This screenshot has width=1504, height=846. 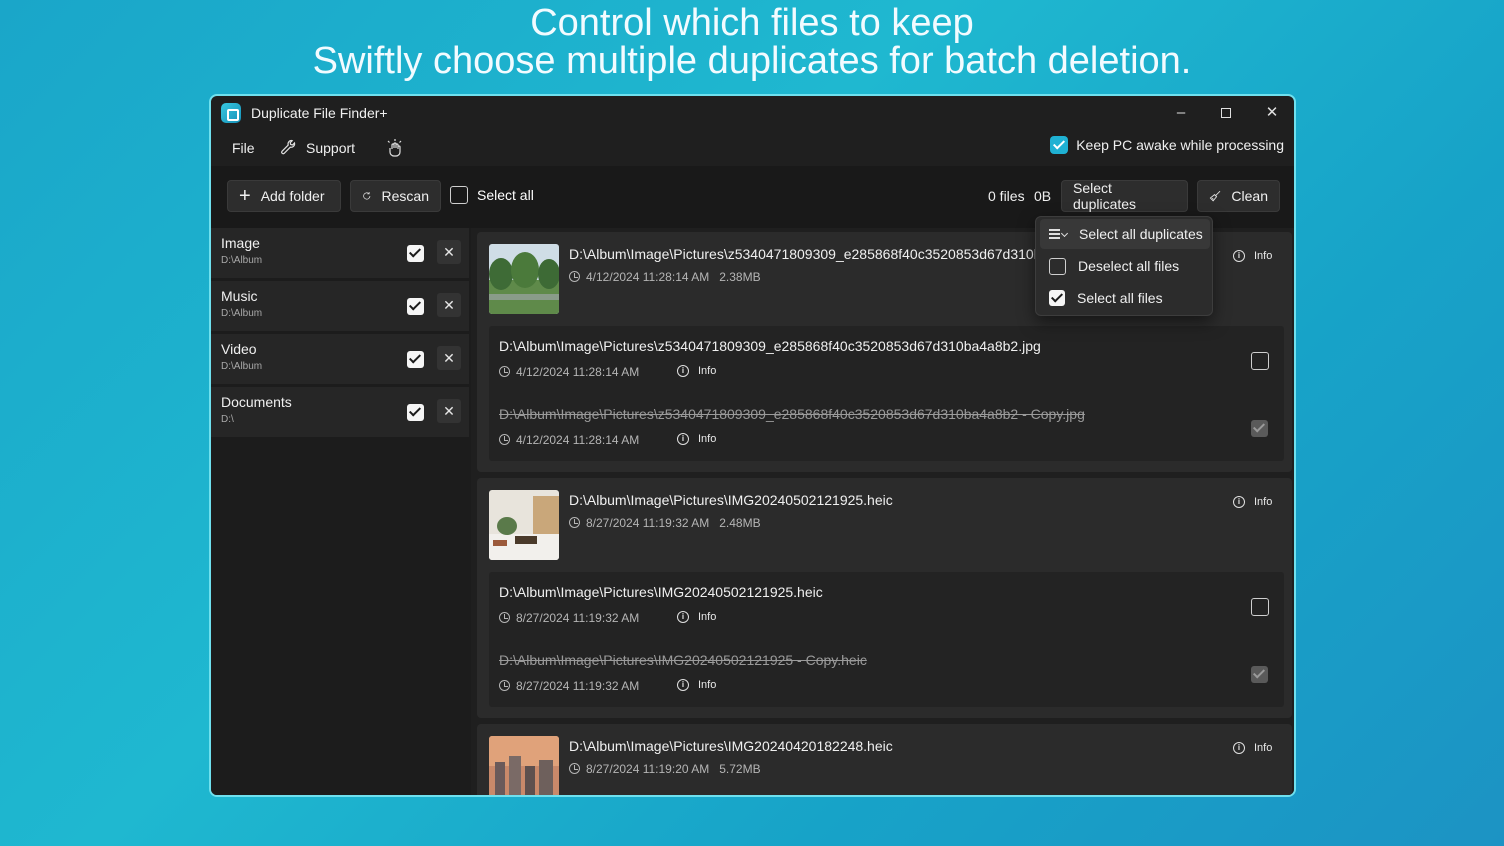 What do you see at coordinates (1181, 113) in the screenshot?
I see `minimize-icon: –` at bounding box center [1181, 113].